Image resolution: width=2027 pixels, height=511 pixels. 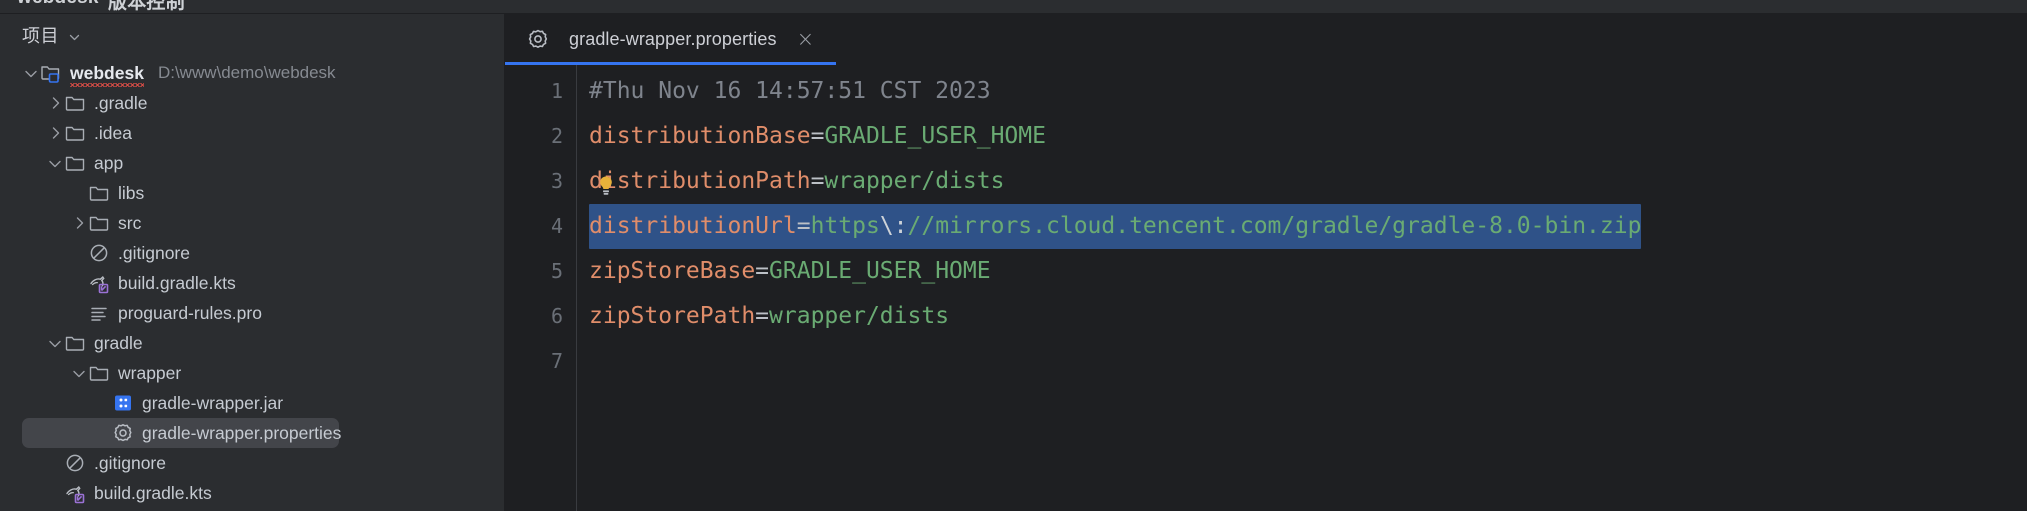 What do you see at coordinates (252, 403) in the screenshot?
I see `tree-row: gradle-wrapper.jar` at bounding box center [252, 403].